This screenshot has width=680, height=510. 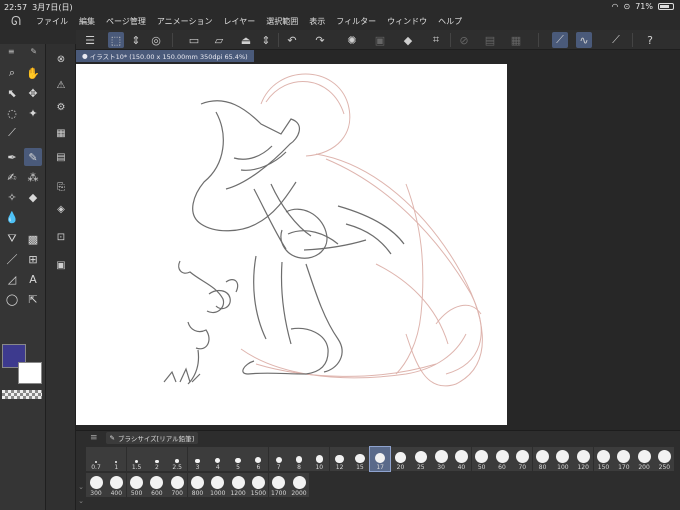 What do you see at coordinates (96, 485) in the screenshot?
I see `brush-size-option: 300` at bounding box center [96, 485].